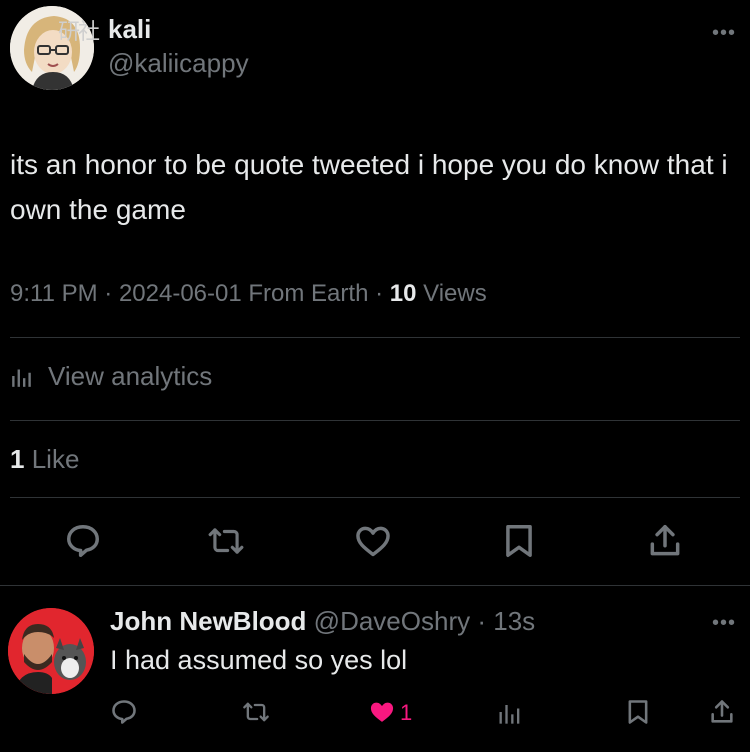  Describe the element at coordinates (79, 31) in the screenshot. I see `watermark-text: 研社` at that location.